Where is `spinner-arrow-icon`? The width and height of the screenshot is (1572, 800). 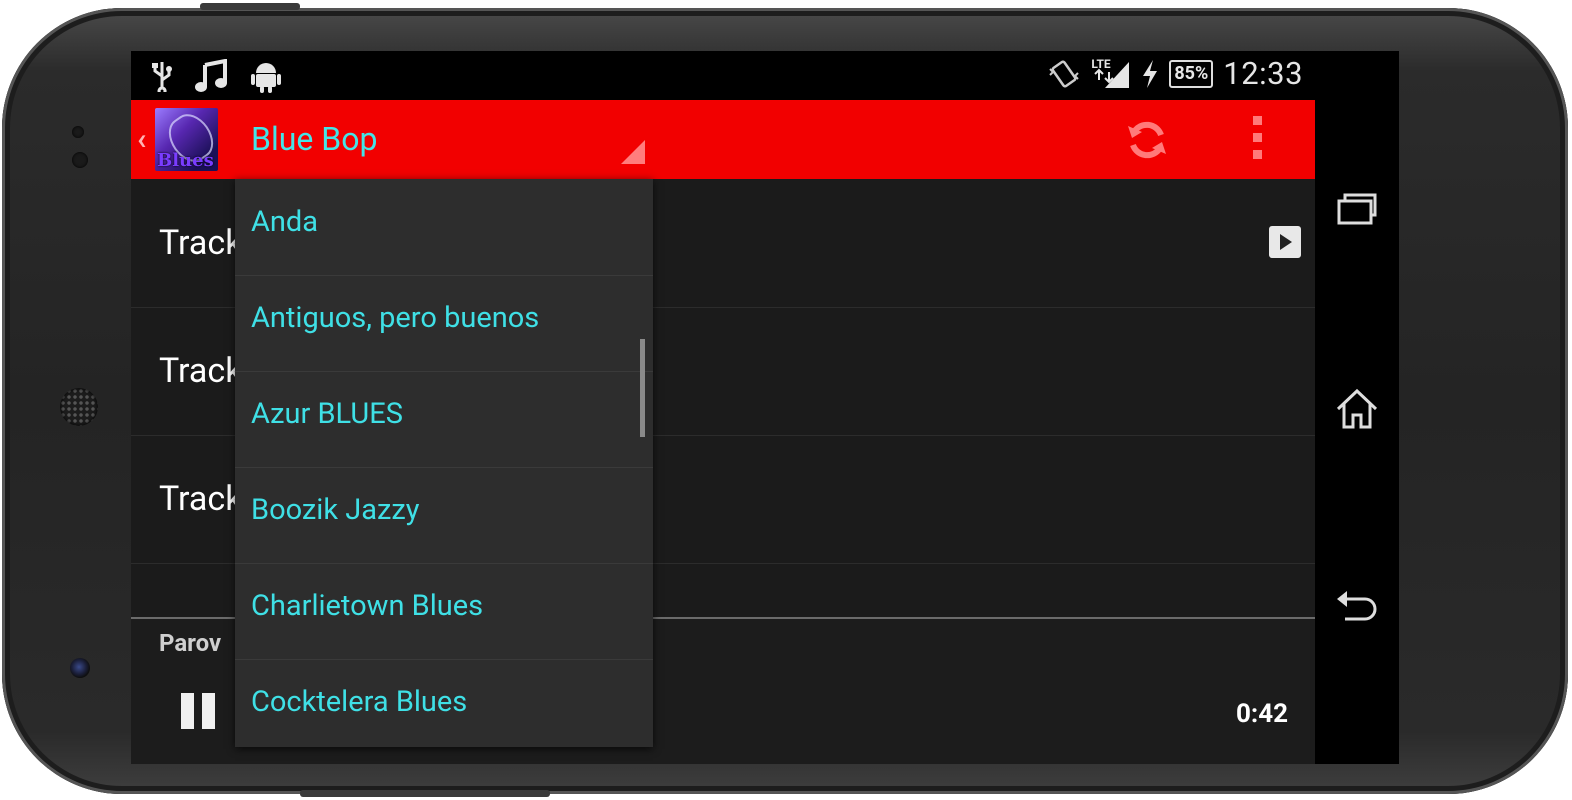 spinner-arrow-icon is located at coordinates (633, 152).